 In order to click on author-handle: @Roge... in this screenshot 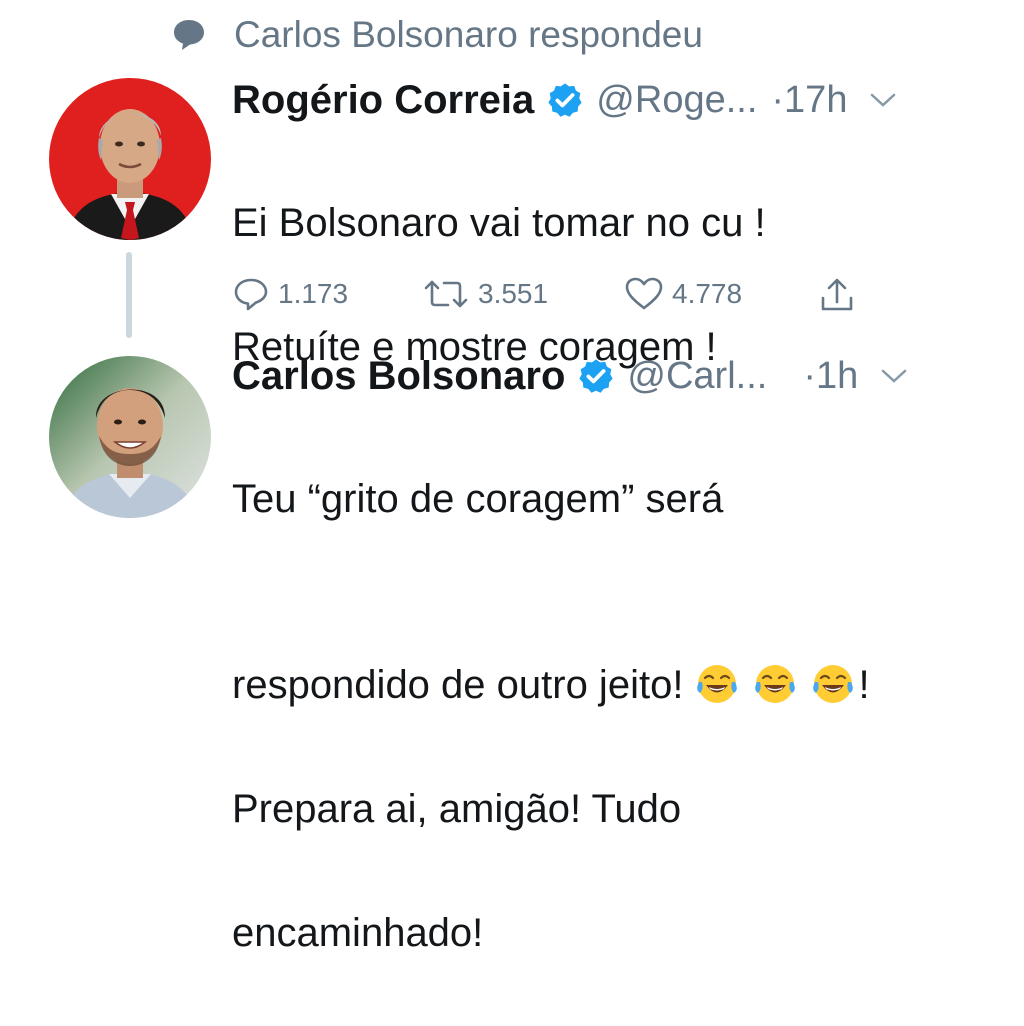, I will do `click(676, 100)`.